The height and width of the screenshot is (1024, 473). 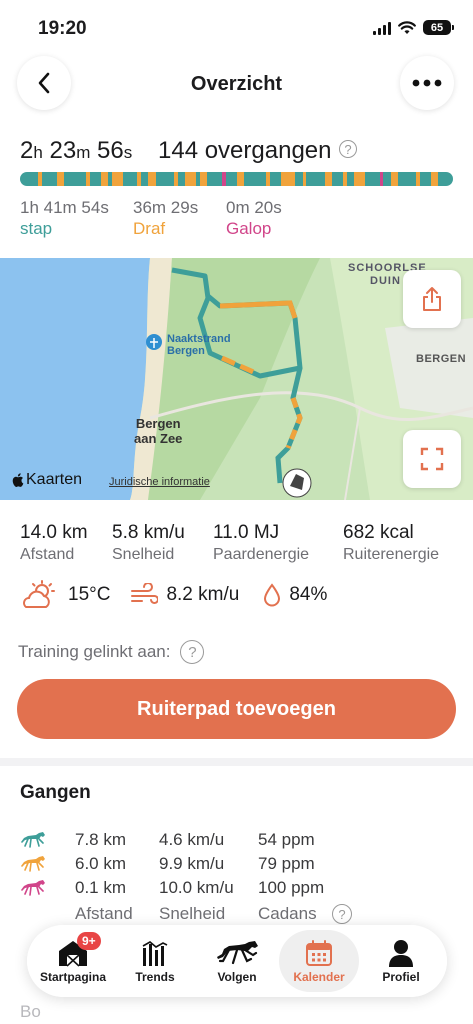 I want to click on trot-label: Draf, so click(x=149, y=228).